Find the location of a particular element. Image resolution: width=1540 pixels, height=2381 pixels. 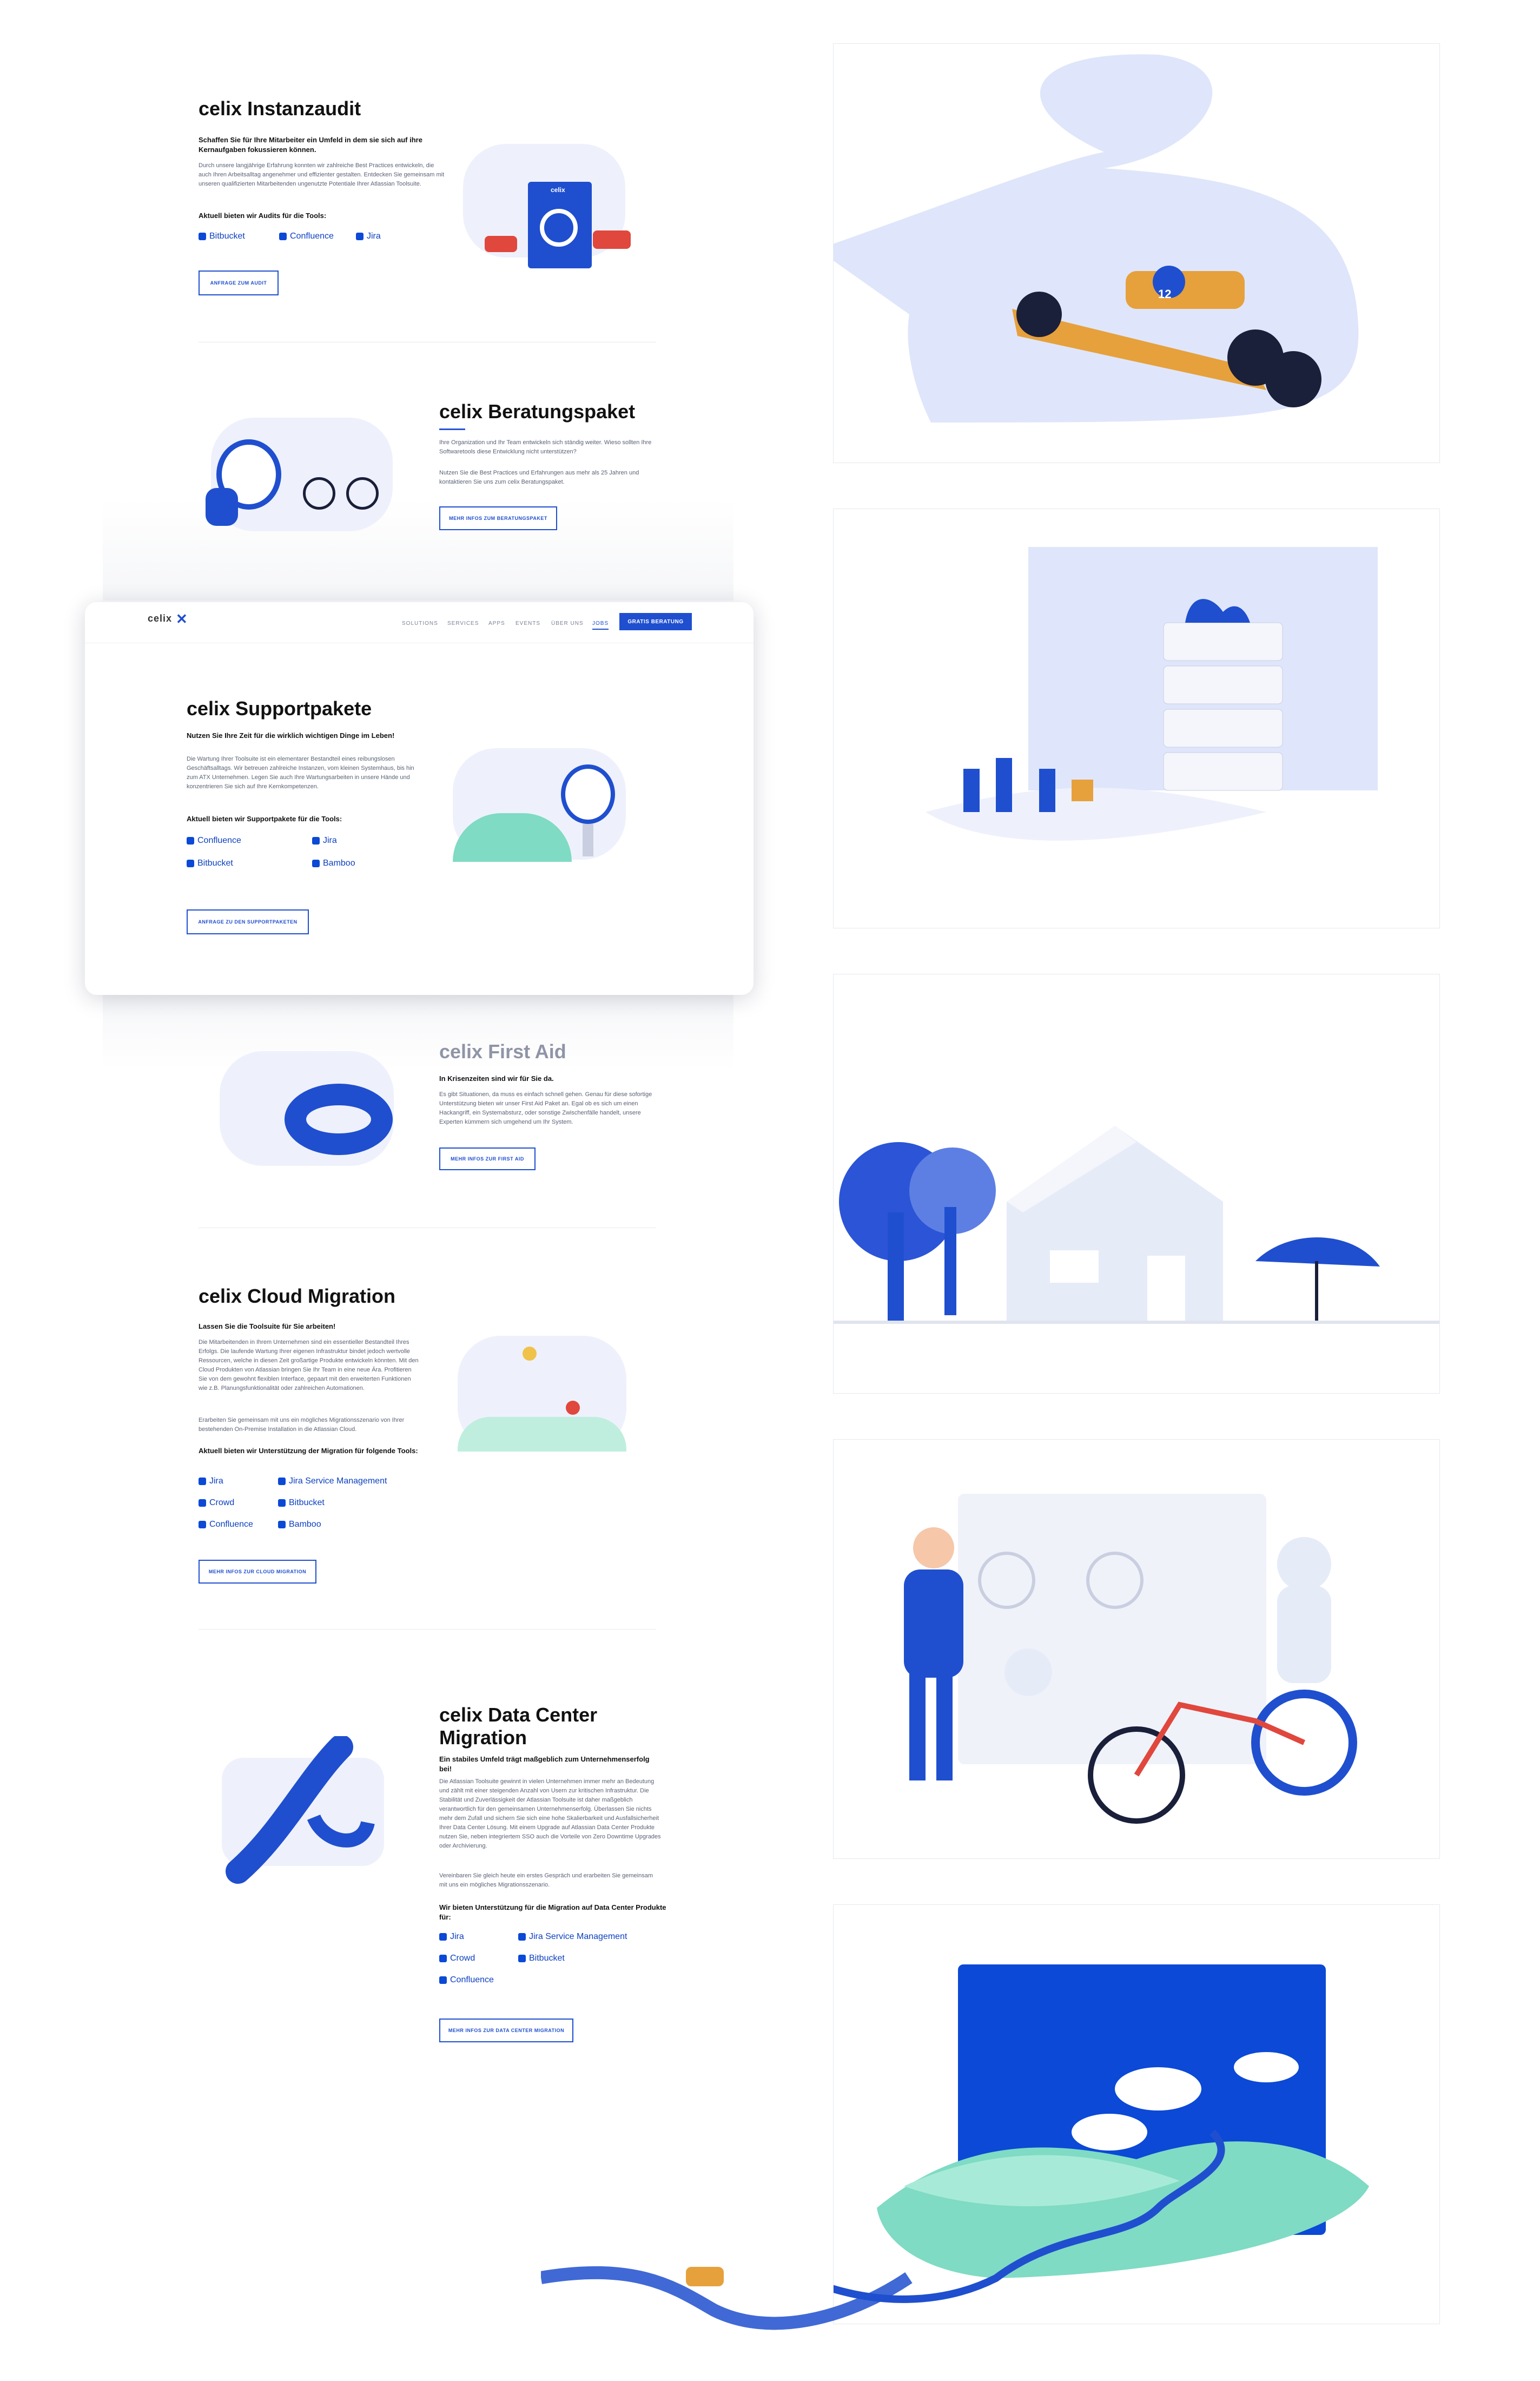

divider is located at coordinates (428, 1630).